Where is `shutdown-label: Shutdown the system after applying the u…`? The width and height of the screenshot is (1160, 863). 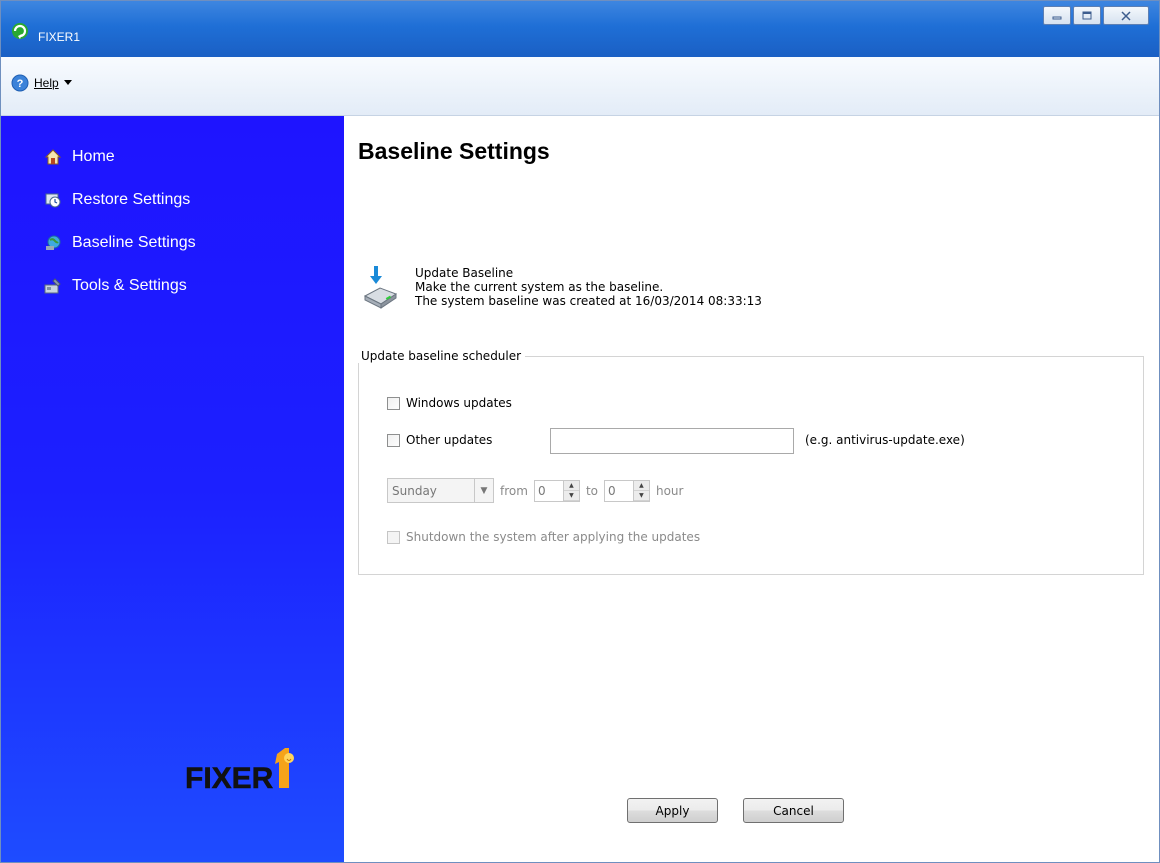 shutdown-label: Shutdown the system after applying the u… is located at coordinates (553, 537).